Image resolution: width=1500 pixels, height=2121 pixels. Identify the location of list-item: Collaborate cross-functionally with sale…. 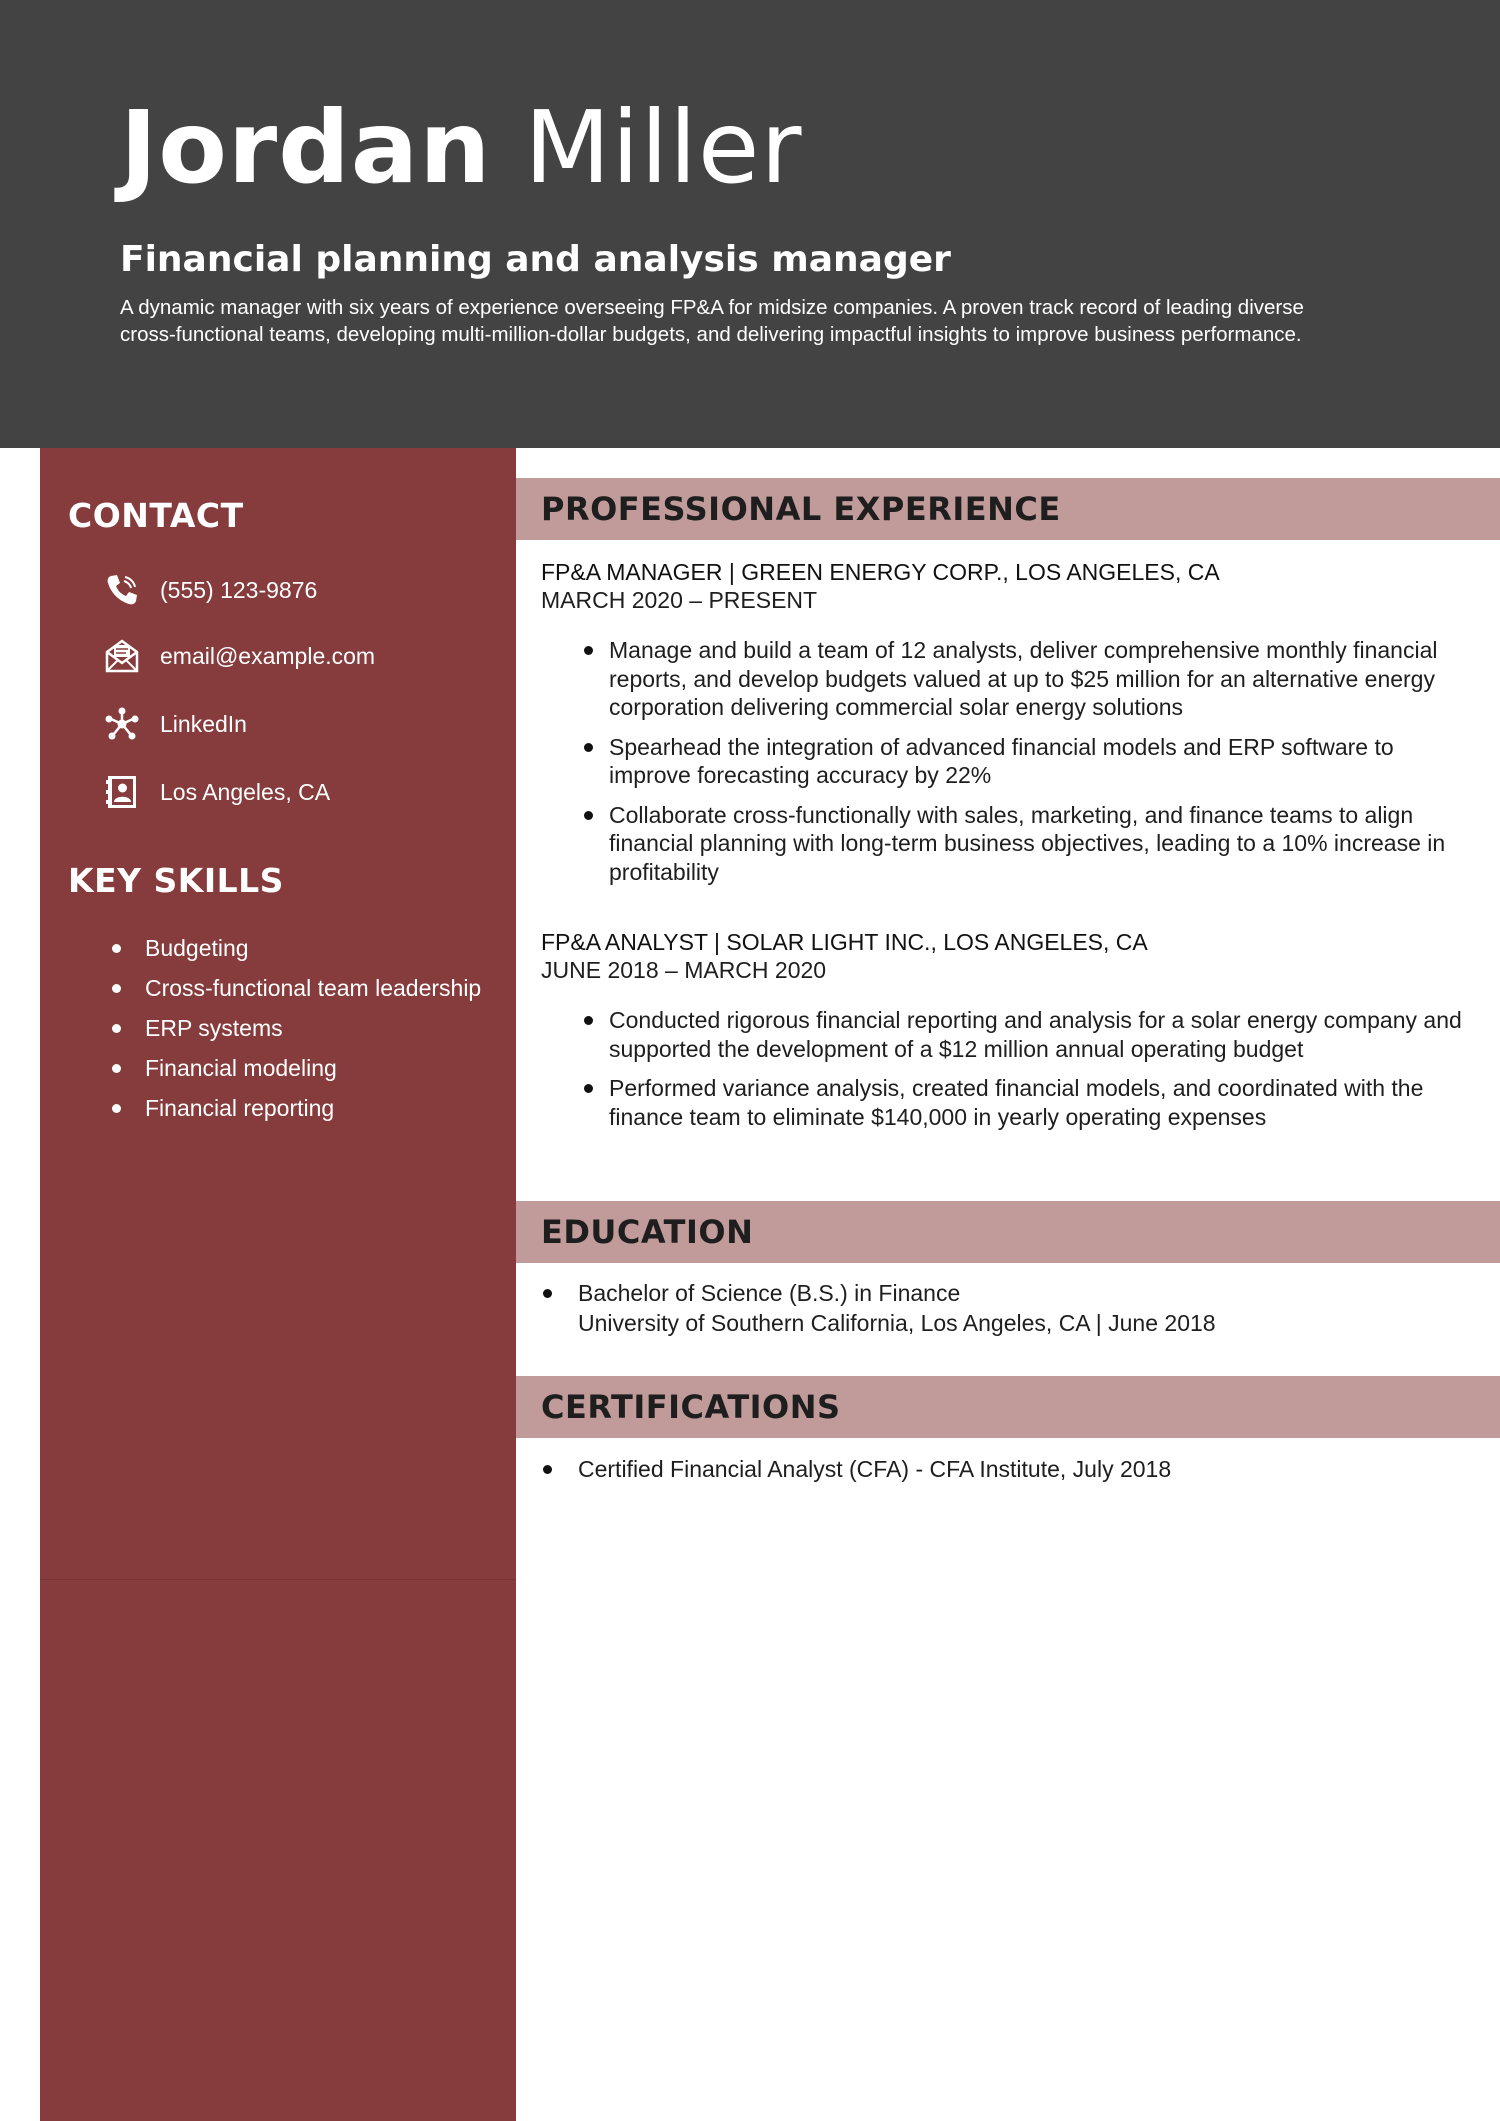
(1024, 844).